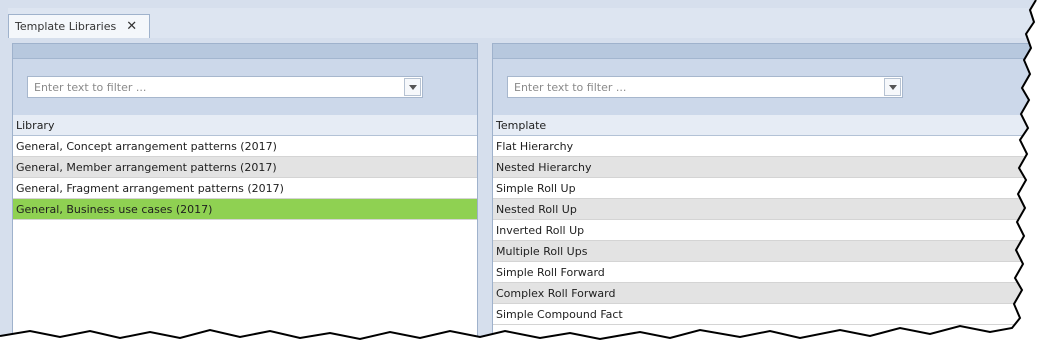 The width and height of the screenshot is (1043, 348). What do you see at coordinates (767, 314) in the screenshot?
I see `template-row: Simple Compound Fact` at bounding box center [767, 314].